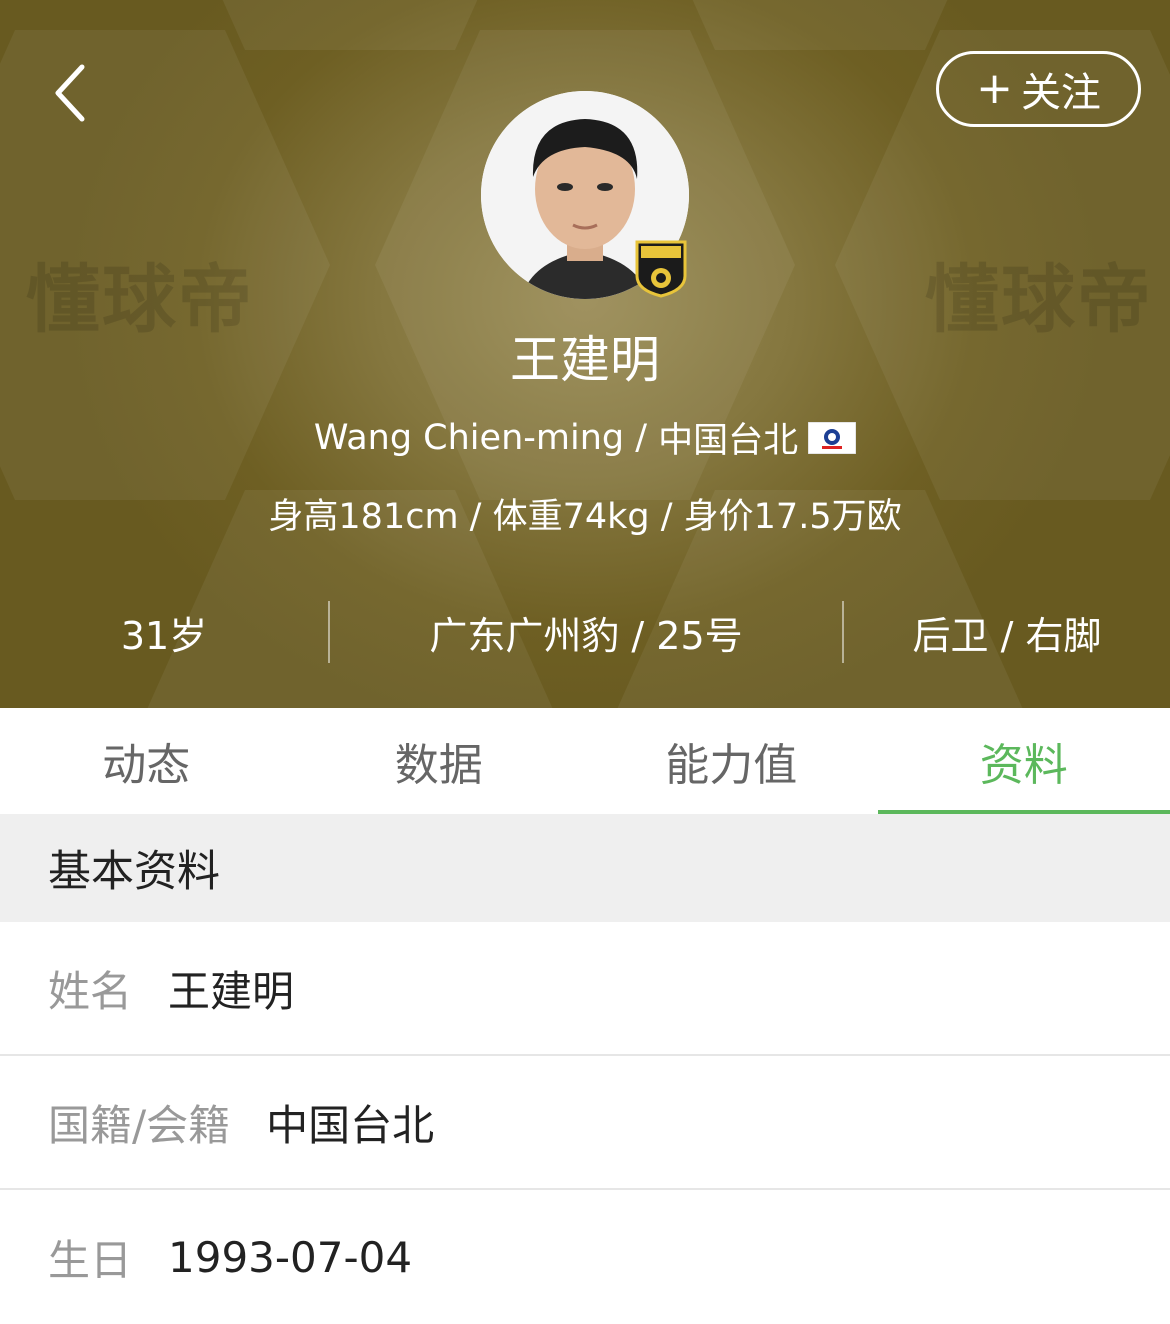 The image size is (1170, 1324). I want to click on team-logo-icon, so click(661, 269).